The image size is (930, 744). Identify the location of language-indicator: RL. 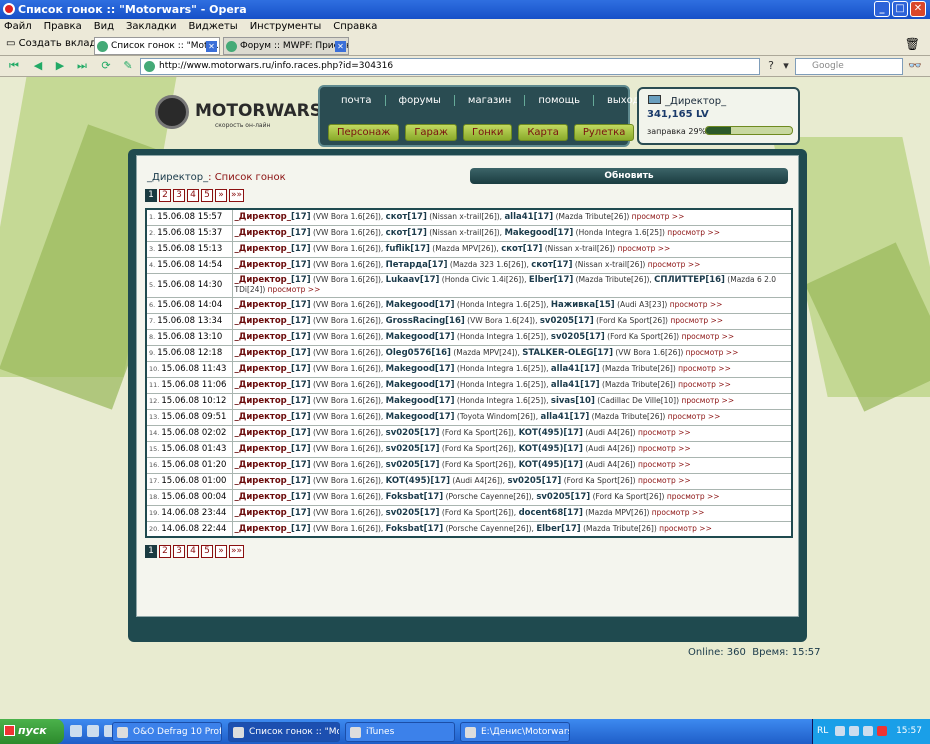
(822, 731).